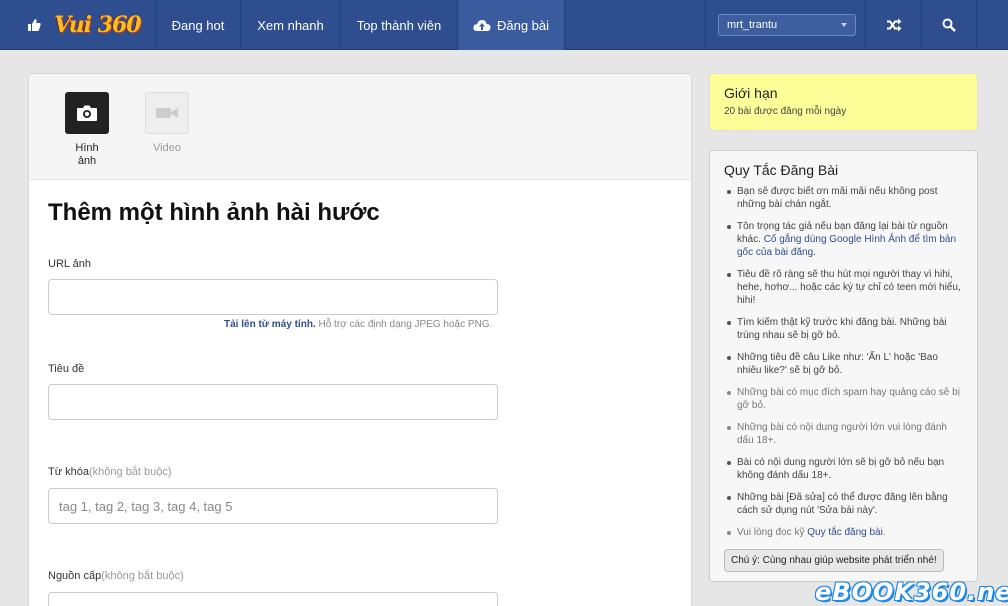  I want to click on source-label: Nguồn cấp(không bắt buộc), so click(116, 576).